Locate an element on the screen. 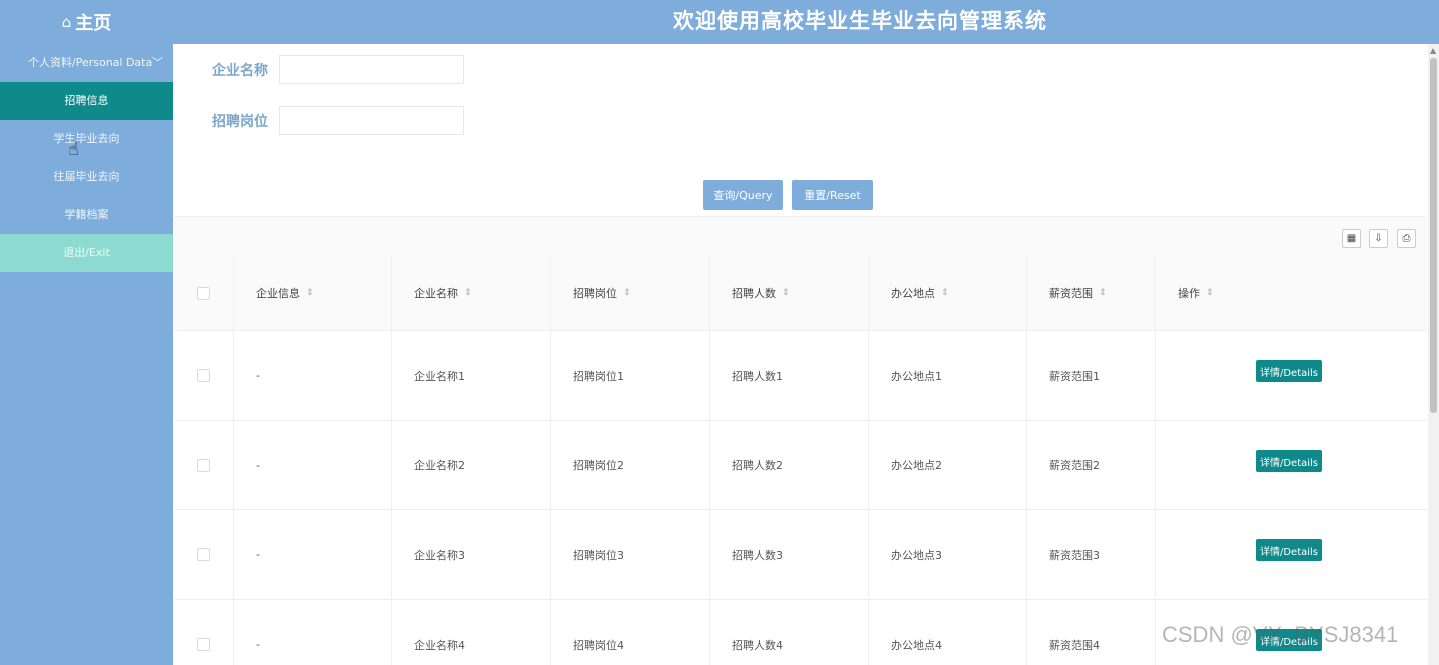 The image size is (1439, 665). sidebar-item-recruitment: 招聘信息 is located at coordinates (86, 101).